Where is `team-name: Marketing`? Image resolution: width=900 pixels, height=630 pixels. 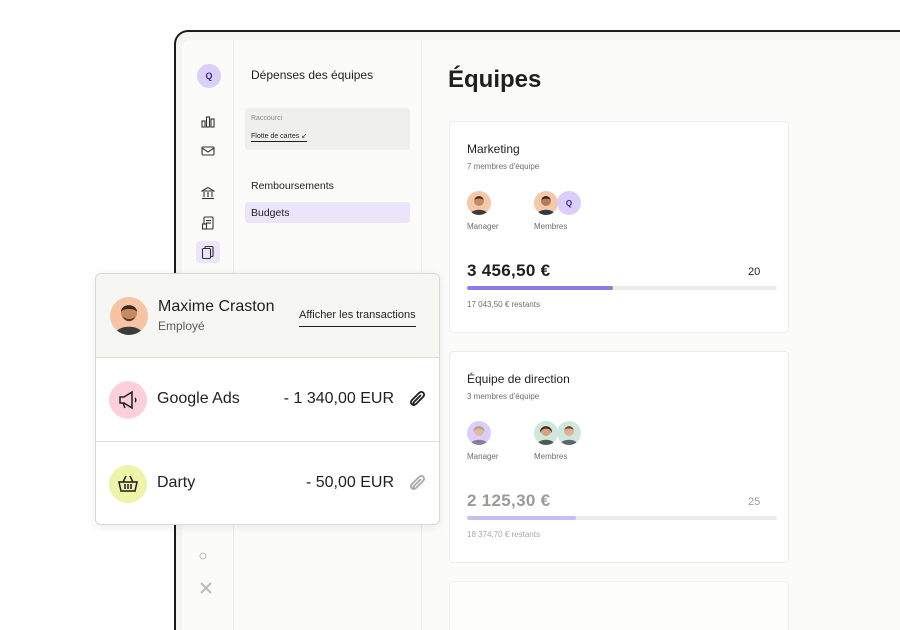 team-name: Marketing is located at coordinates (493, 149).